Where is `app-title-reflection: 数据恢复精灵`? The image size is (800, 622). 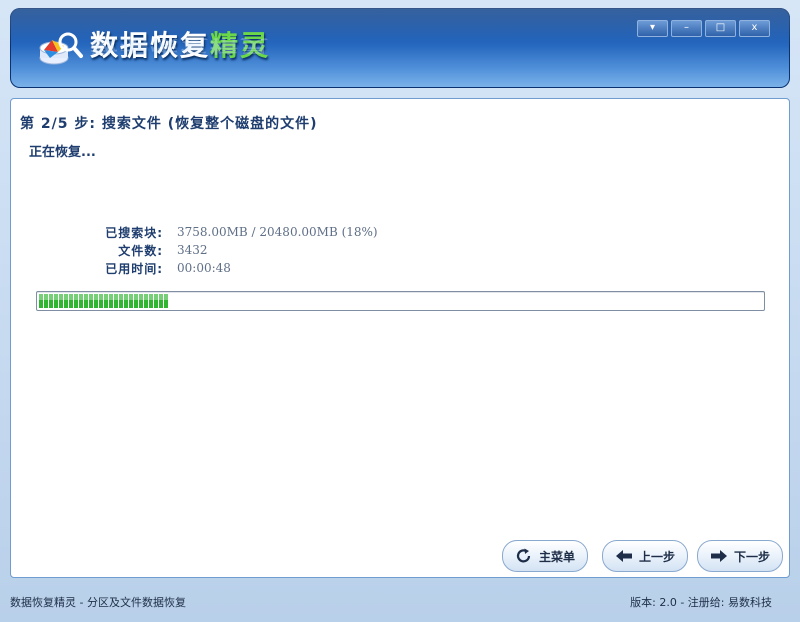 app-title-reflection: 数据恢复精灵 is located at coordinates (180, 46).